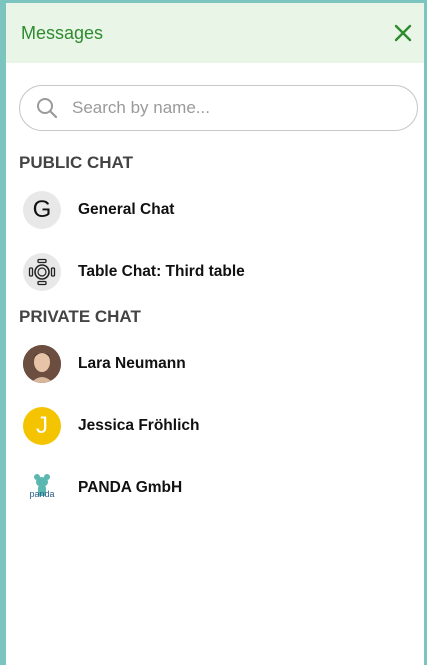 This screenshot has height=665, width=427. What do you see at coordinates (42, 210) in the screenshot?
I see `general-chat-avatar: G` at bounding box center [42, 210].